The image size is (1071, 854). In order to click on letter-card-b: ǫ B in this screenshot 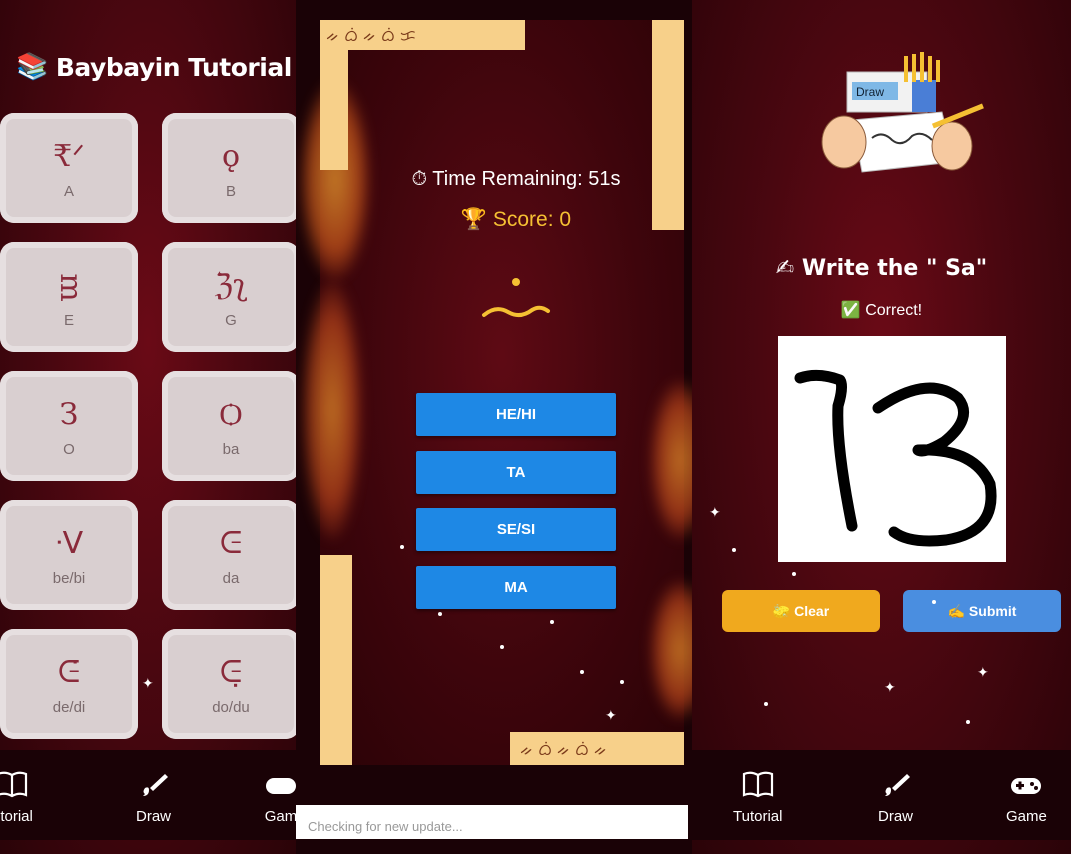, I will do `click(229, 168)`.